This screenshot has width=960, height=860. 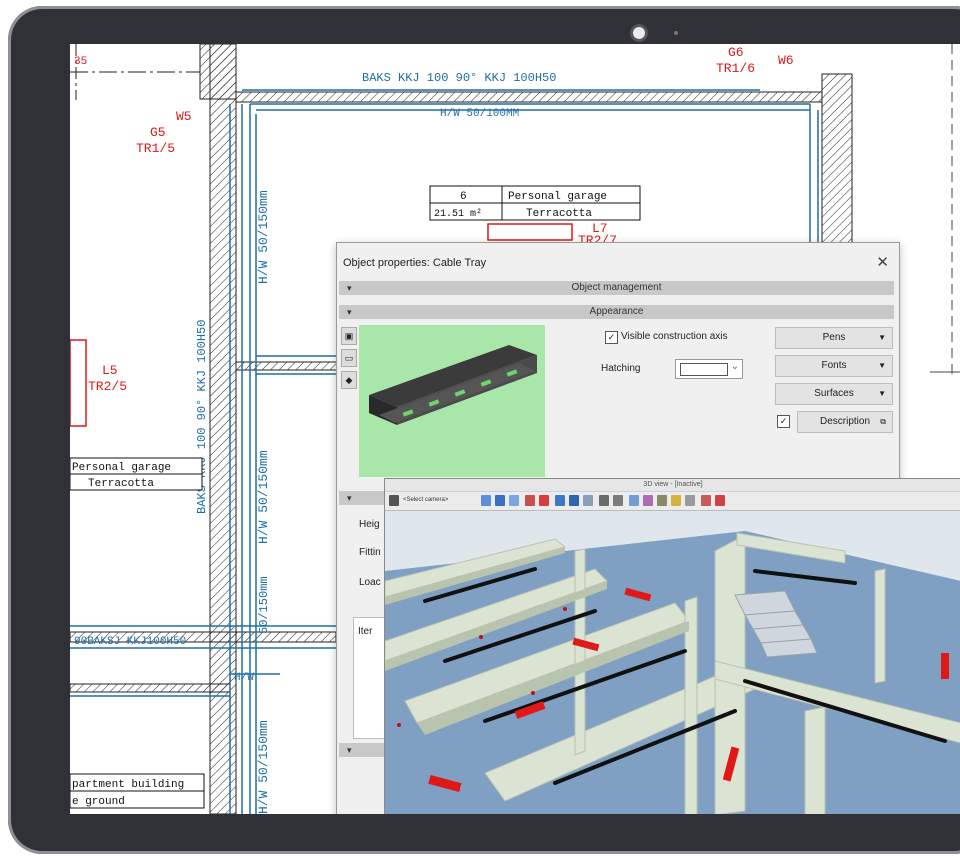 What do you see at coordinates (618, 500) in the screenshot?
I see `shade-icon` at bounding box center [618, 500].